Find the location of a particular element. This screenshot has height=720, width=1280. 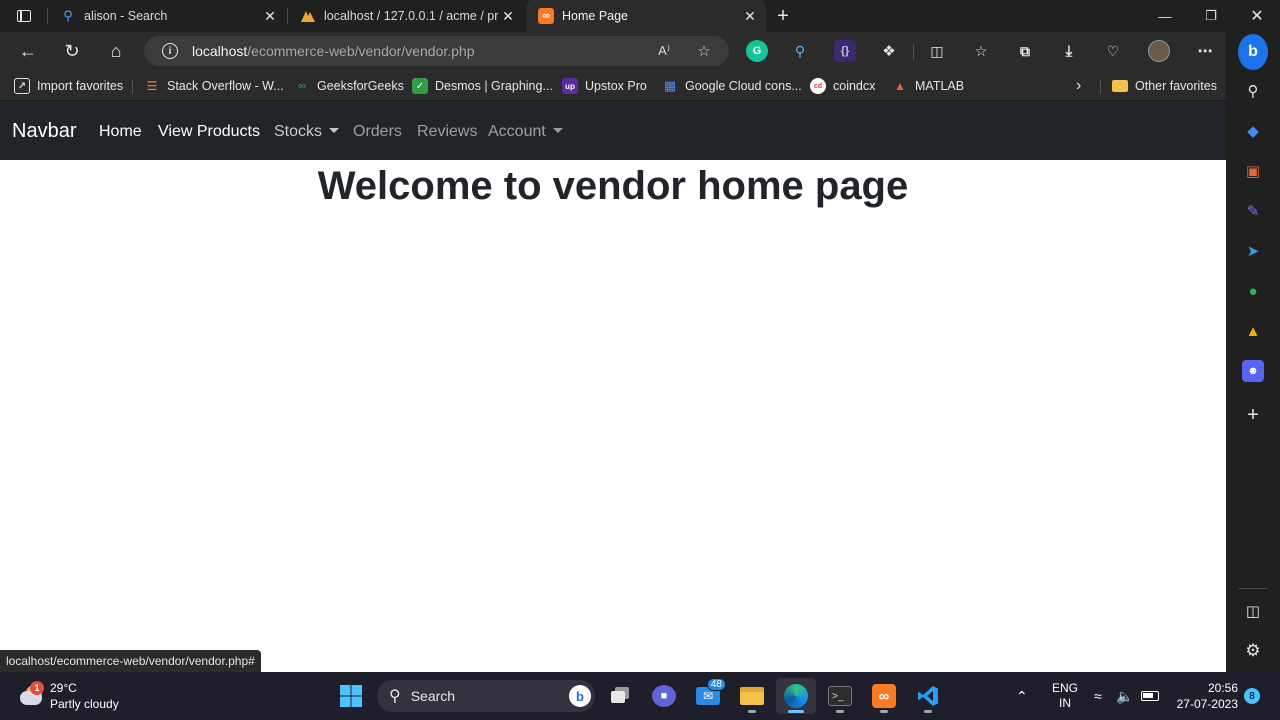

tab-actions-icon is located at coordinates (24, 16).